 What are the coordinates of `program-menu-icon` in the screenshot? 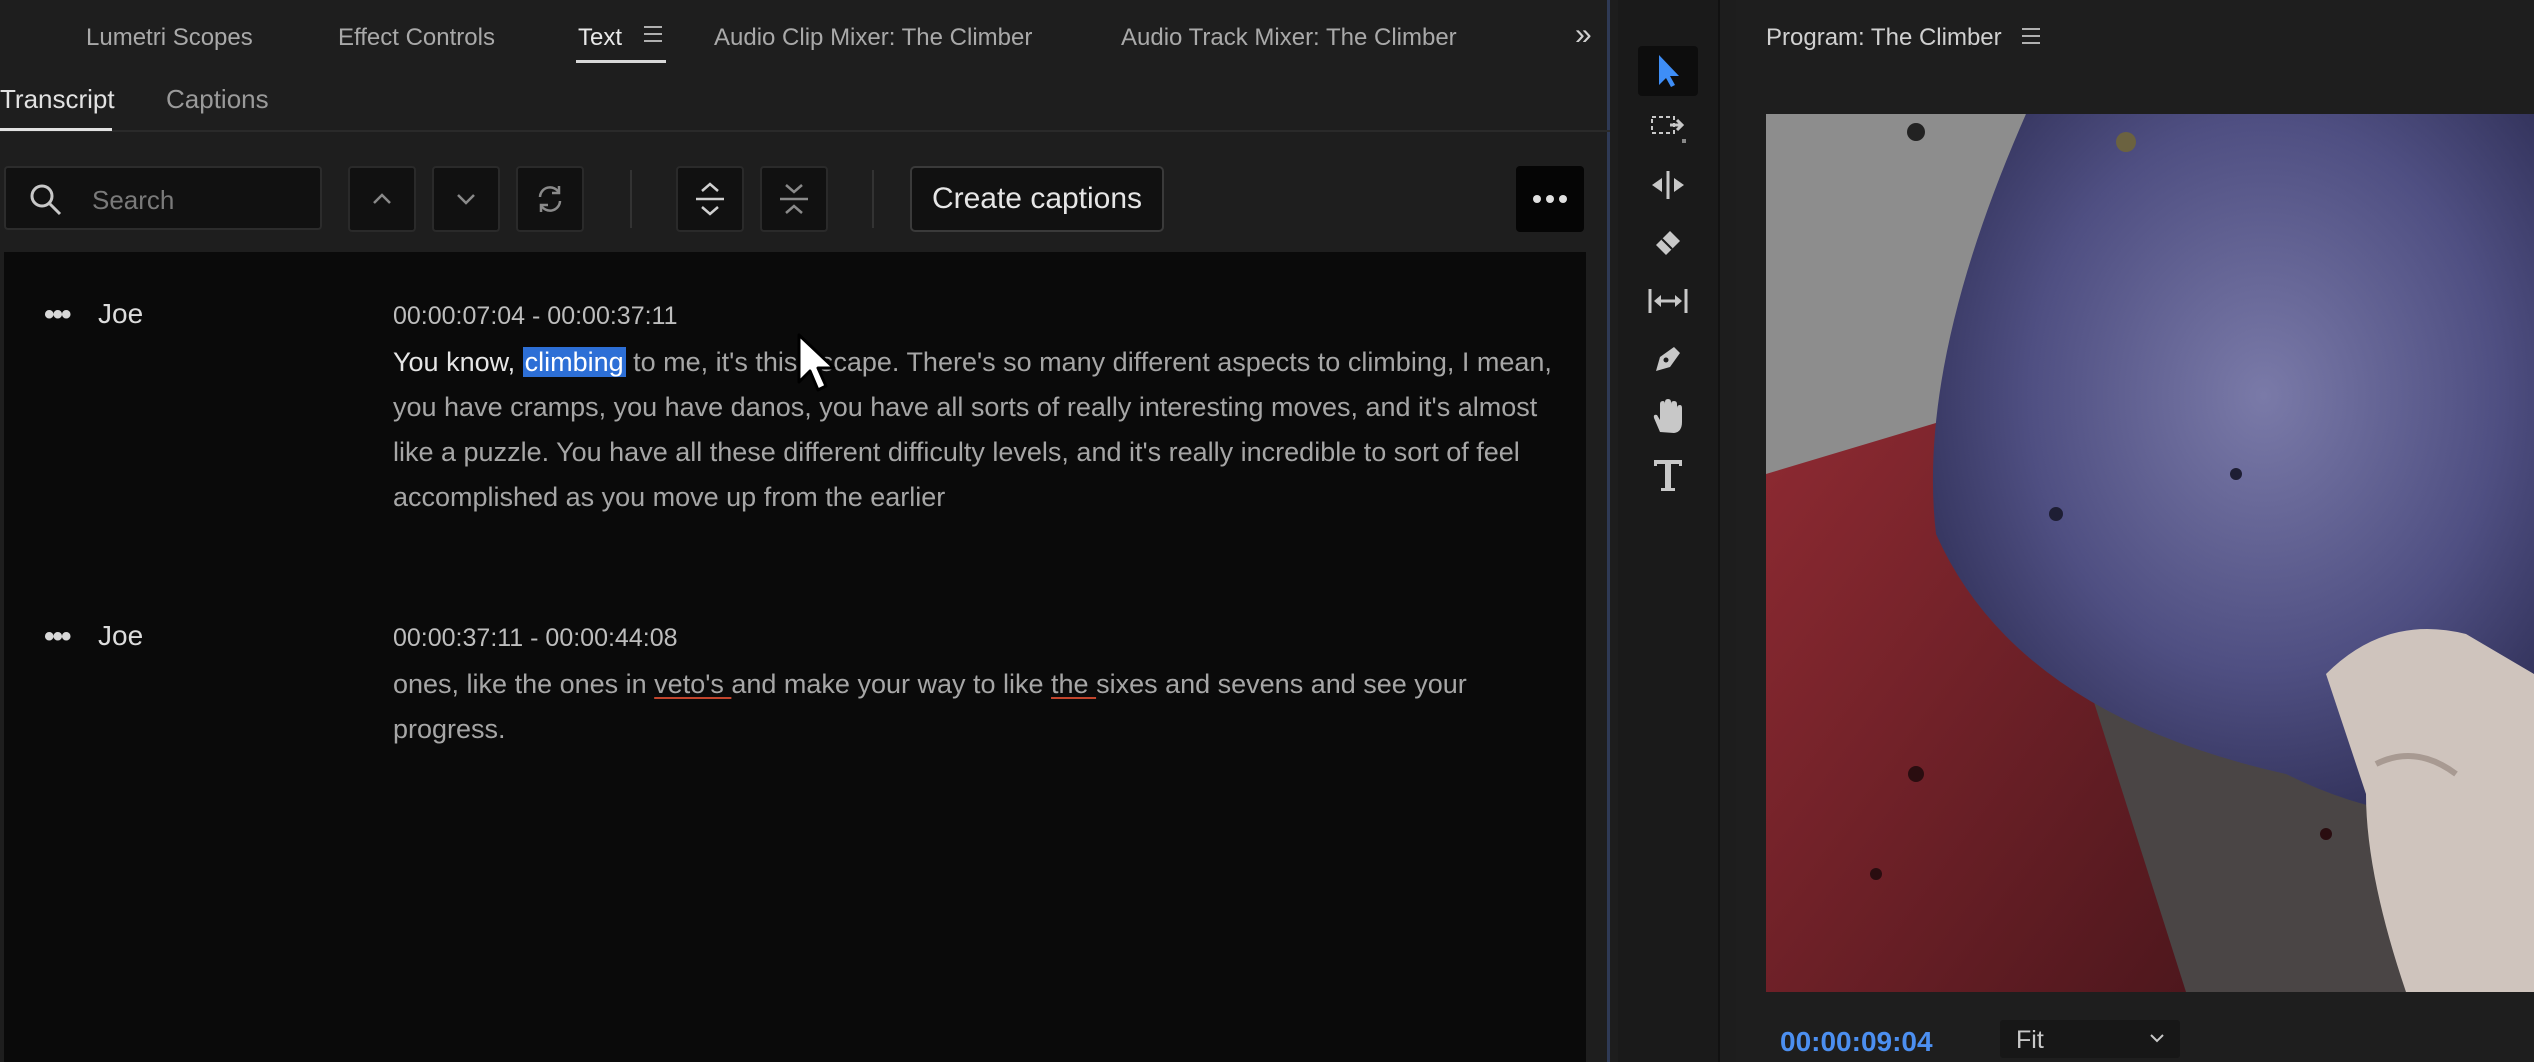 It's located at (2031, 38).